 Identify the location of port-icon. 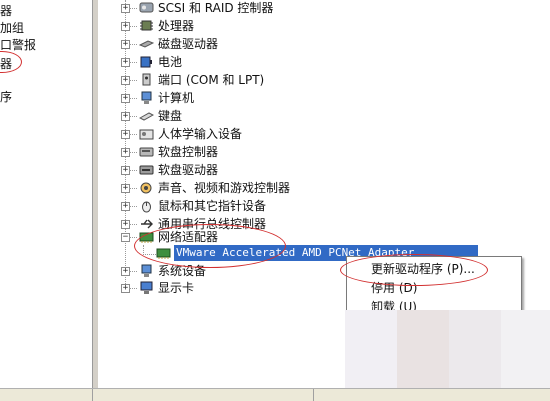
(146, 80).